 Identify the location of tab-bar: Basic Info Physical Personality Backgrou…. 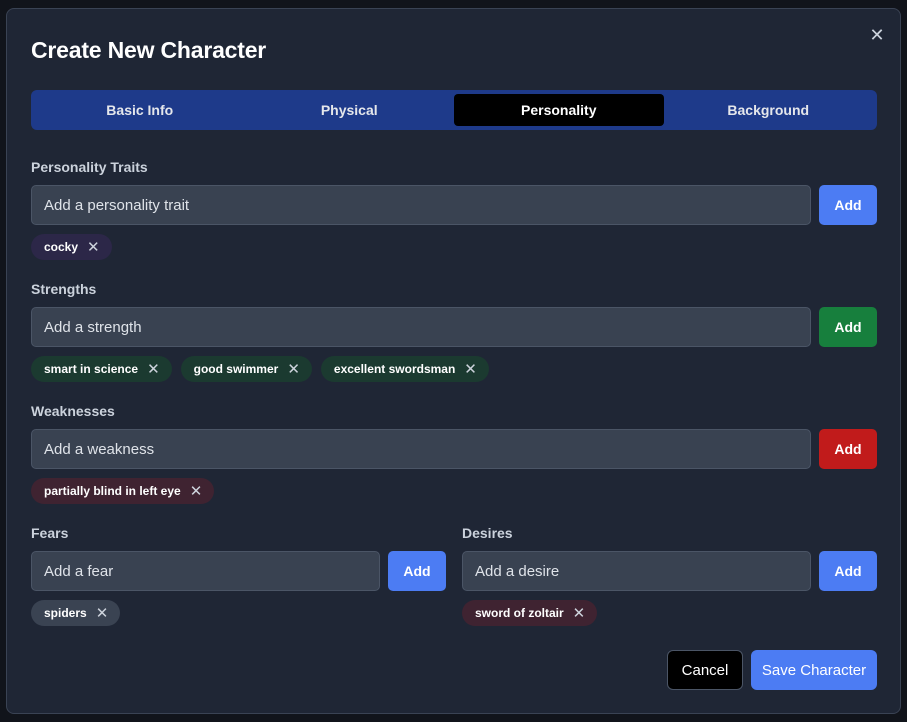
(454, 110).